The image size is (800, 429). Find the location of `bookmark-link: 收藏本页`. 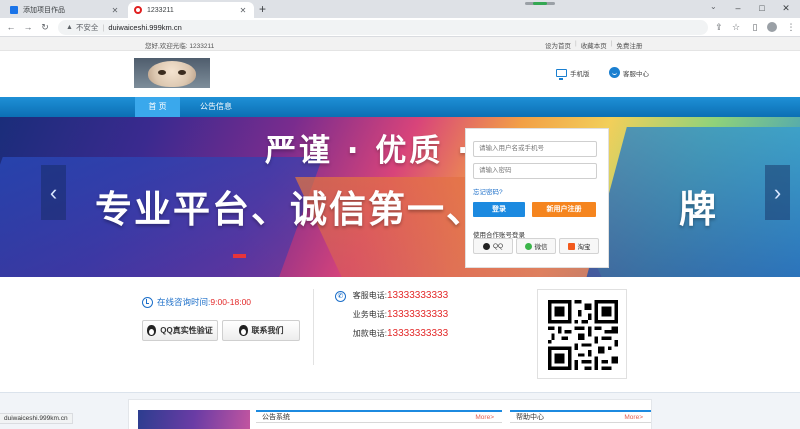

bookmark-link: 收藏本页 is located at coordinates (594, 45).